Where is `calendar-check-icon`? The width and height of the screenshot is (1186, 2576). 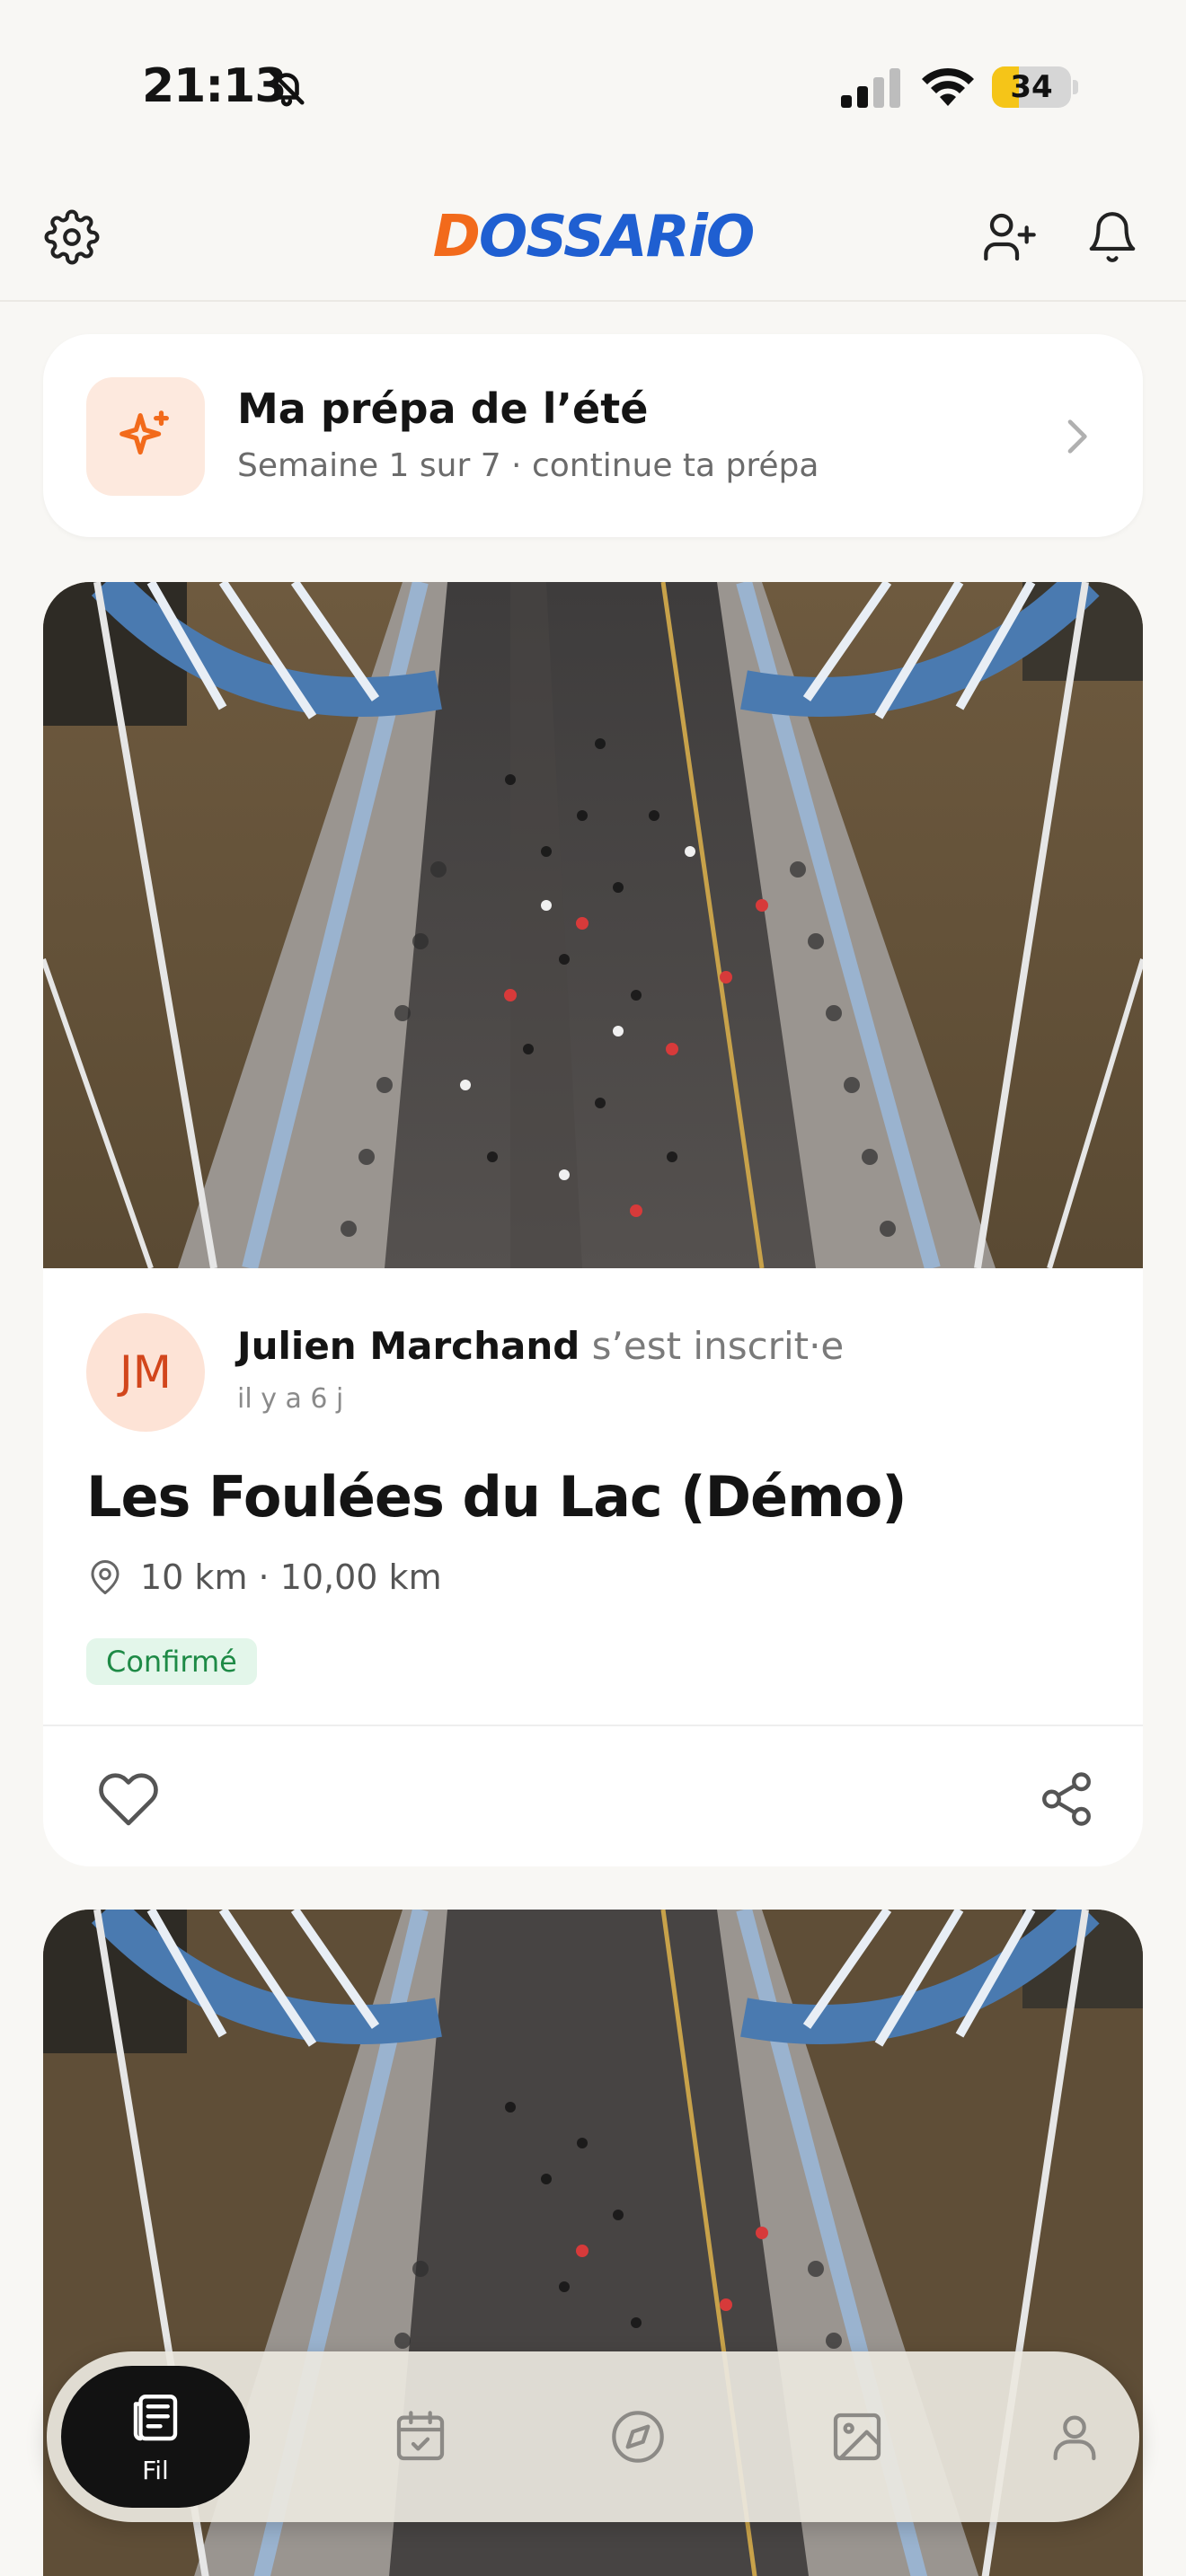 calendar-check-icon is located at coordinates (420, 2436).